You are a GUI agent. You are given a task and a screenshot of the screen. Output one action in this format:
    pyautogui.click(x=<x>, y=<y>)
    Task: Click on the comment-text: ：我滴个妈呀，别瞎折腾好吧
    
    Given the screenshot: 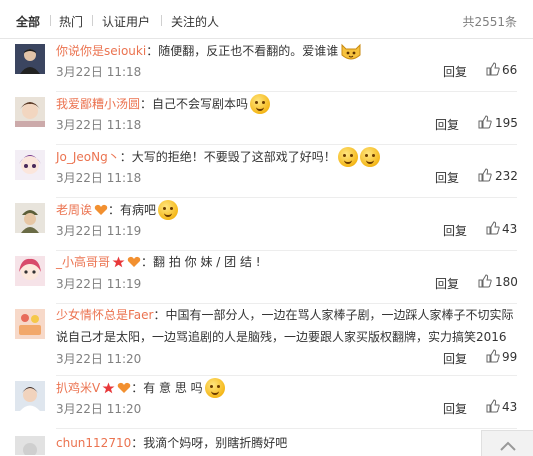 What is the action you would take?
    pyautogui.click(x=209, y=443)
    